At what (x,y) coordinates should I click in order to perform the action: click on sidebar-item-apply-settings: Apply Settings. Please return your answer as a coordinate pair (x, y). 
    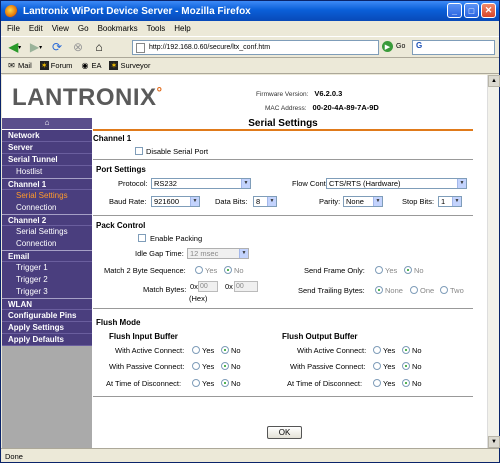
    Looking at the image, I should click on (47, 328).